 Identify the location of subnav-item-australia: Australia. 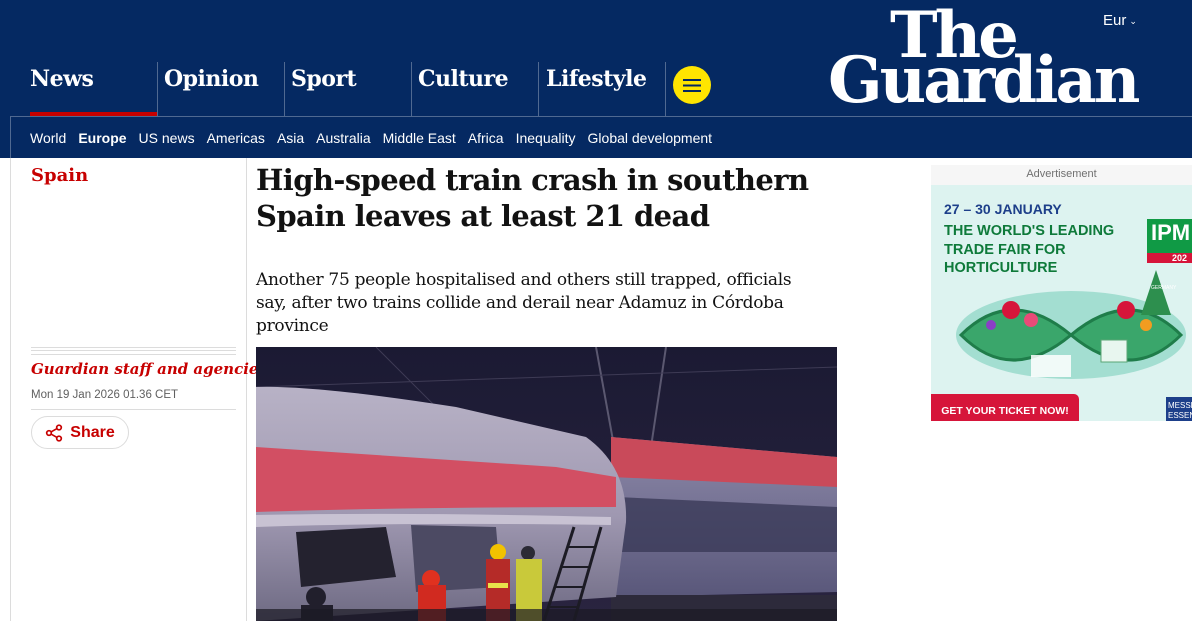
(343, 138).